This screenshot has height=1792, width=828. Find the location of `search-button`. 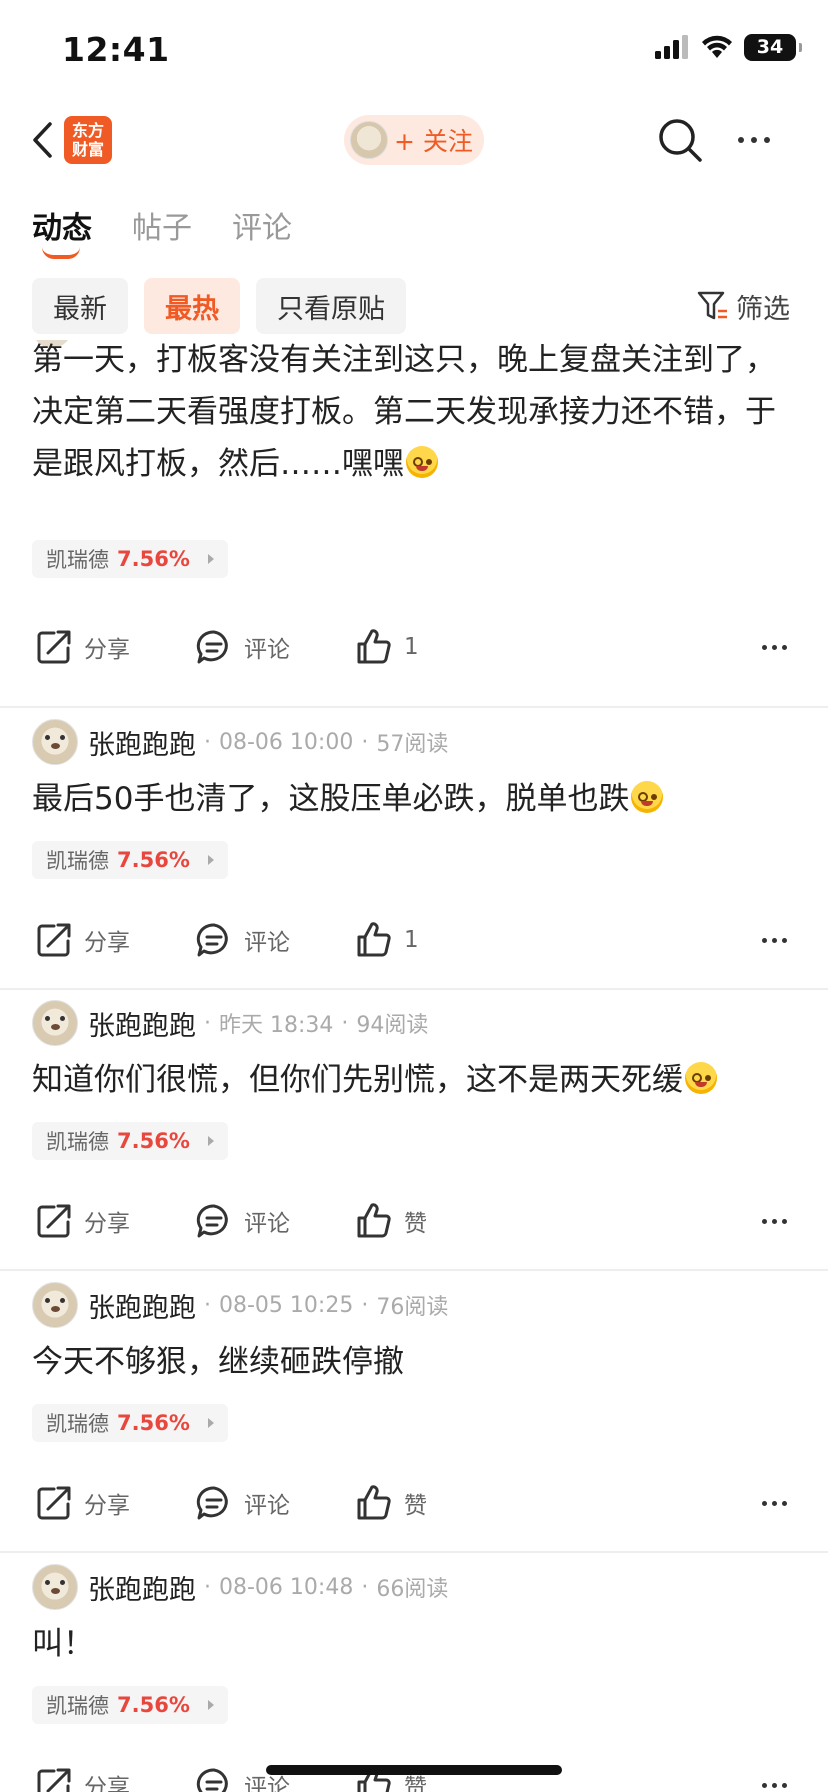

search-button is located at coordinates (680, 140).